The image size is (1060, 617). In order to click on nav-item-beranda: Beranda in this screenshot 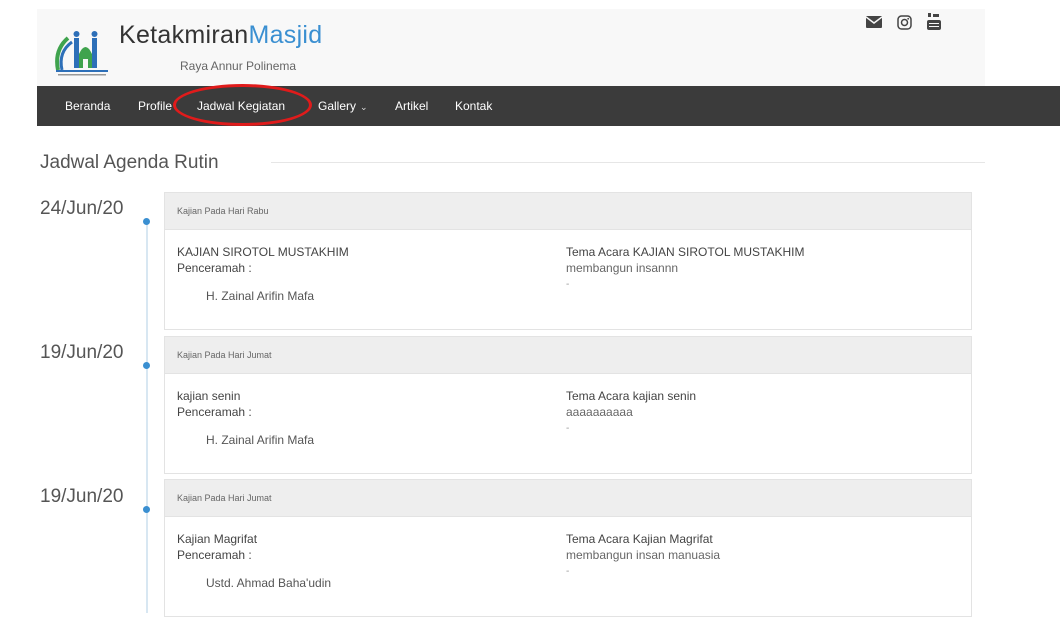, I will do `click(87, 106)`.